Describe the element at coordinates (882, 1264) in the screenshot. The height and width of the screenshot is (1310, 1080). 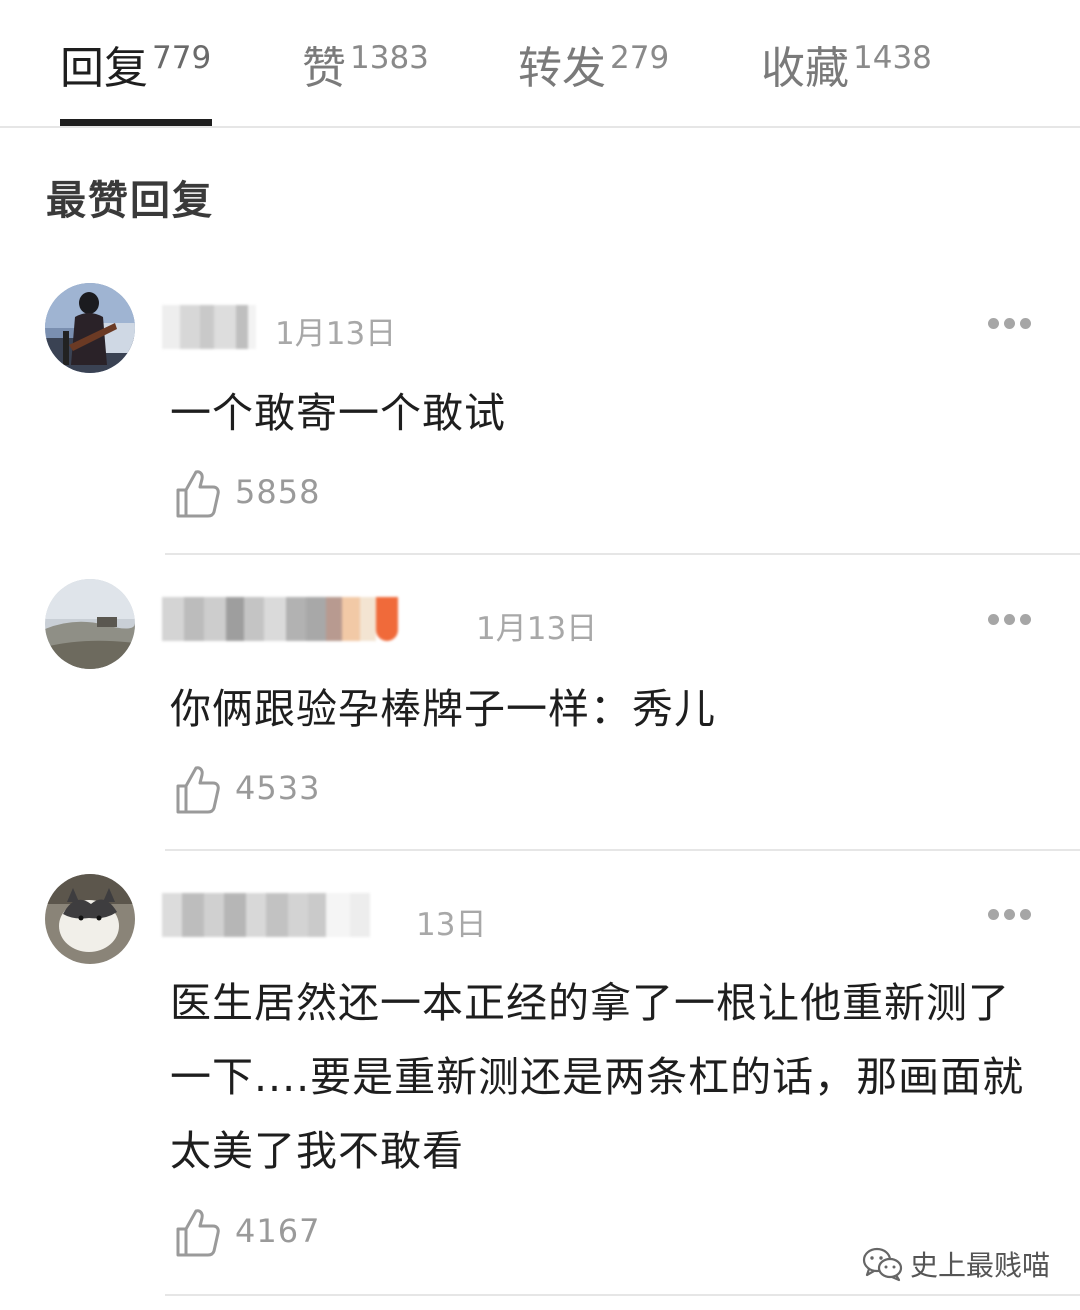
I see `wechat-icon` at that location.